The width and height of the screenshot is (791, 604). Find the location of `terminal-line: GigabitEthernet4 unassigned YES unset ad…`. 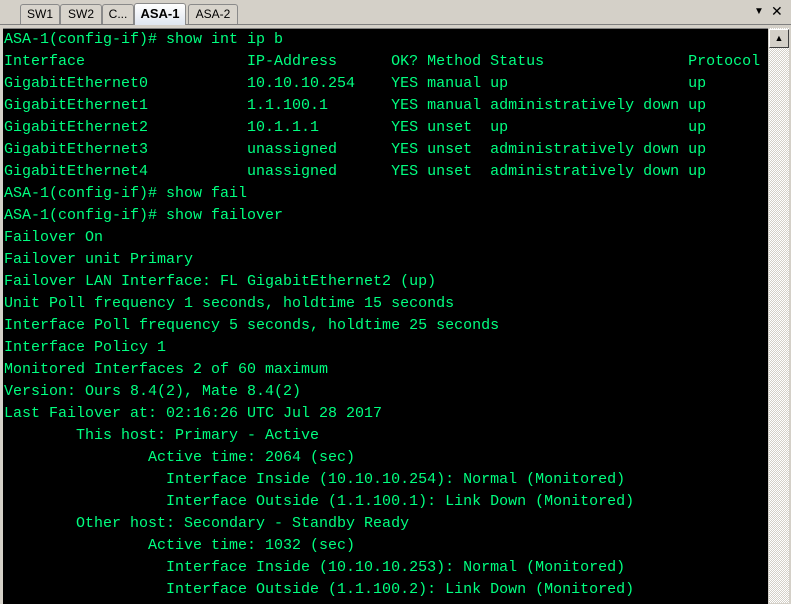

terminal-line: GigabitEthernet4 unassigned YES unset ad… is located at coordinates (355, 171).